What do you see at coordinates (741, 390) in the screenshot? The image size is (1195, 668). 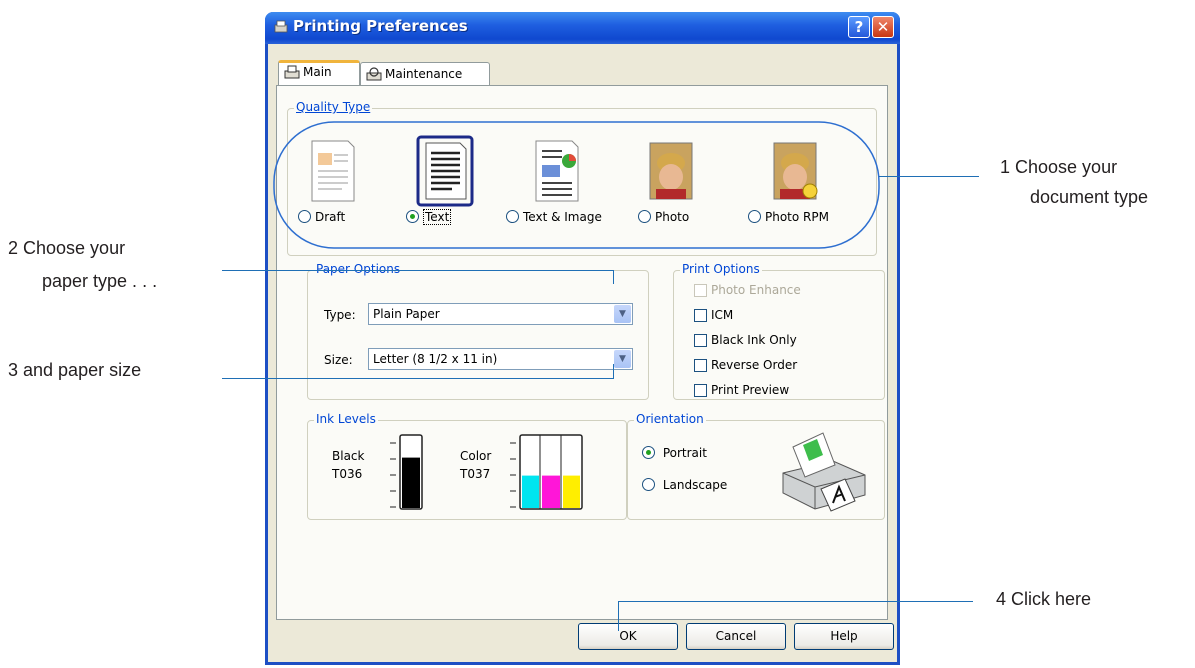 I see `print-preview-checkbox: Print Preview` at bounding box center [741, 390].